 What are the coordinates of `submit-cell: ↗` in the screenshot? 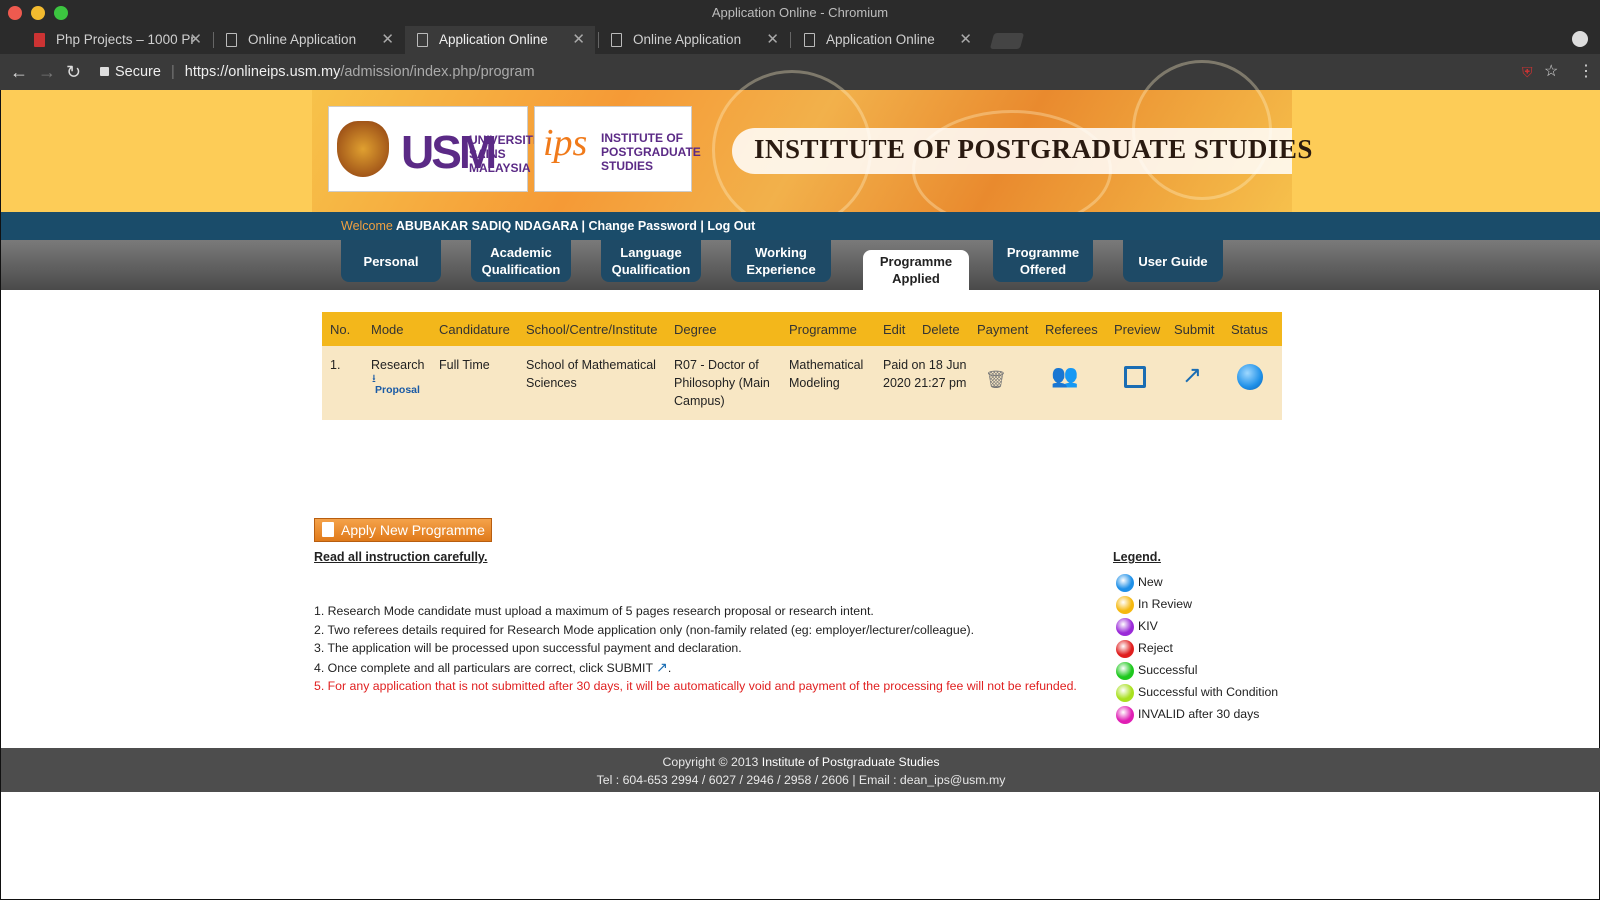 It's located at (1194, 383).